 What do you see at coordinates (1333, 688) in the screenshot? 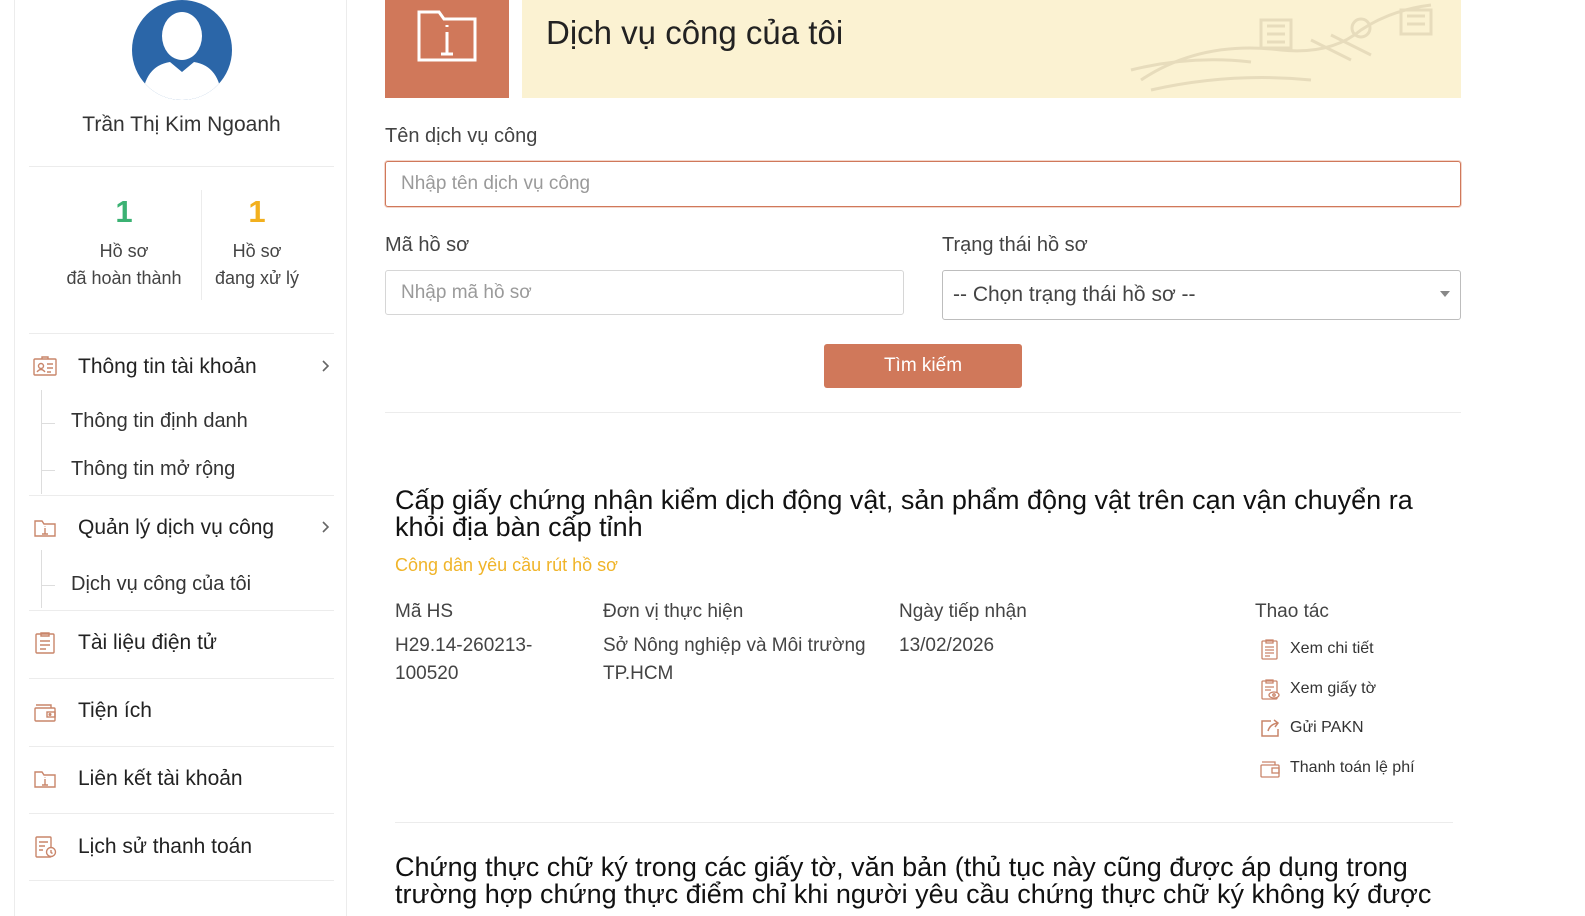
I see `action-view-papers-label: Xem giấy tờ` at bounding box center [1333, 688].